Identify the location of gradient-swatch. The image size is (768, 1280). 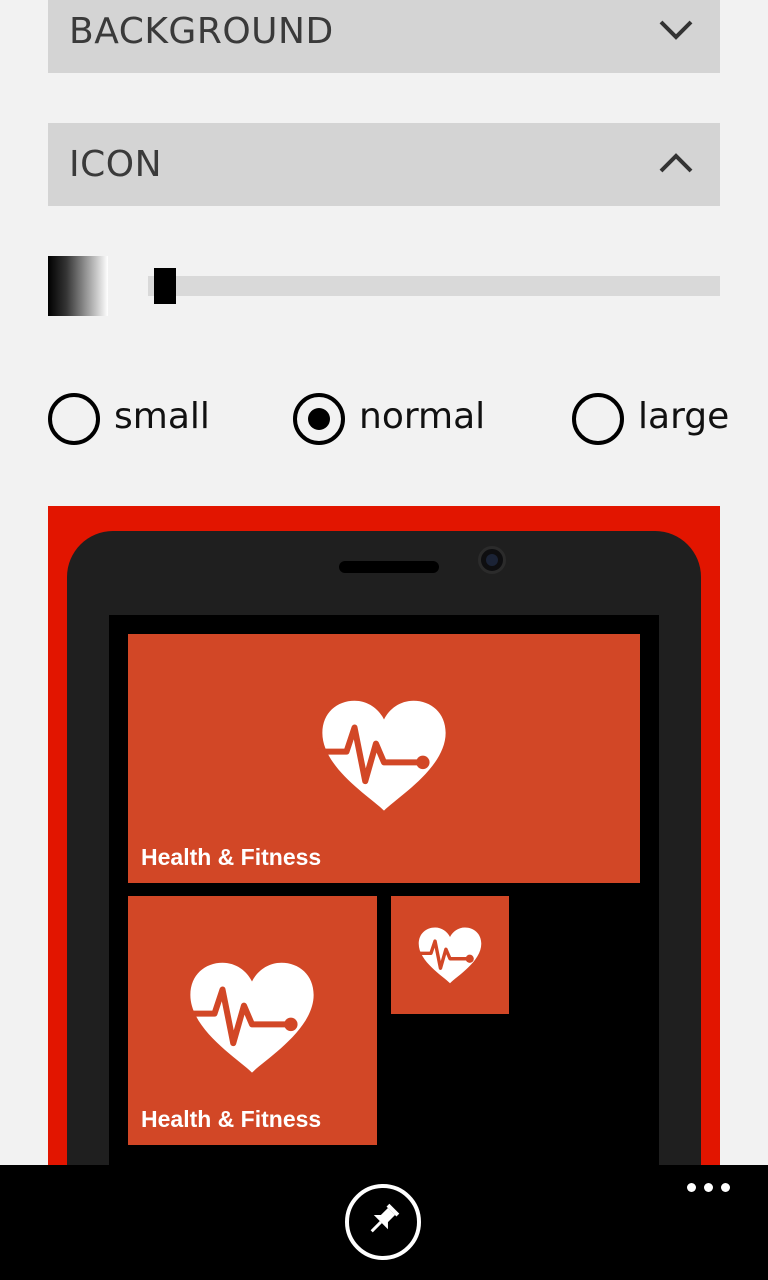
(78, 286).